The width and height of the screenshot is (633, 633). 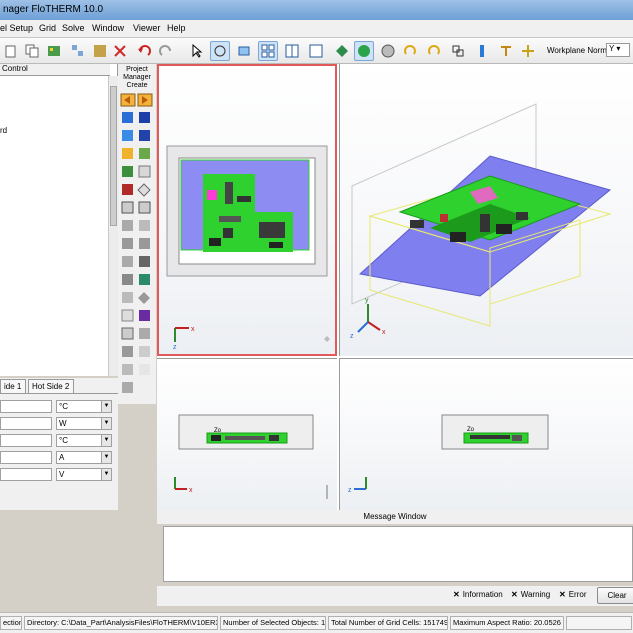 I want to click on viewport-side: Zo z, so click(x=486, y=434).